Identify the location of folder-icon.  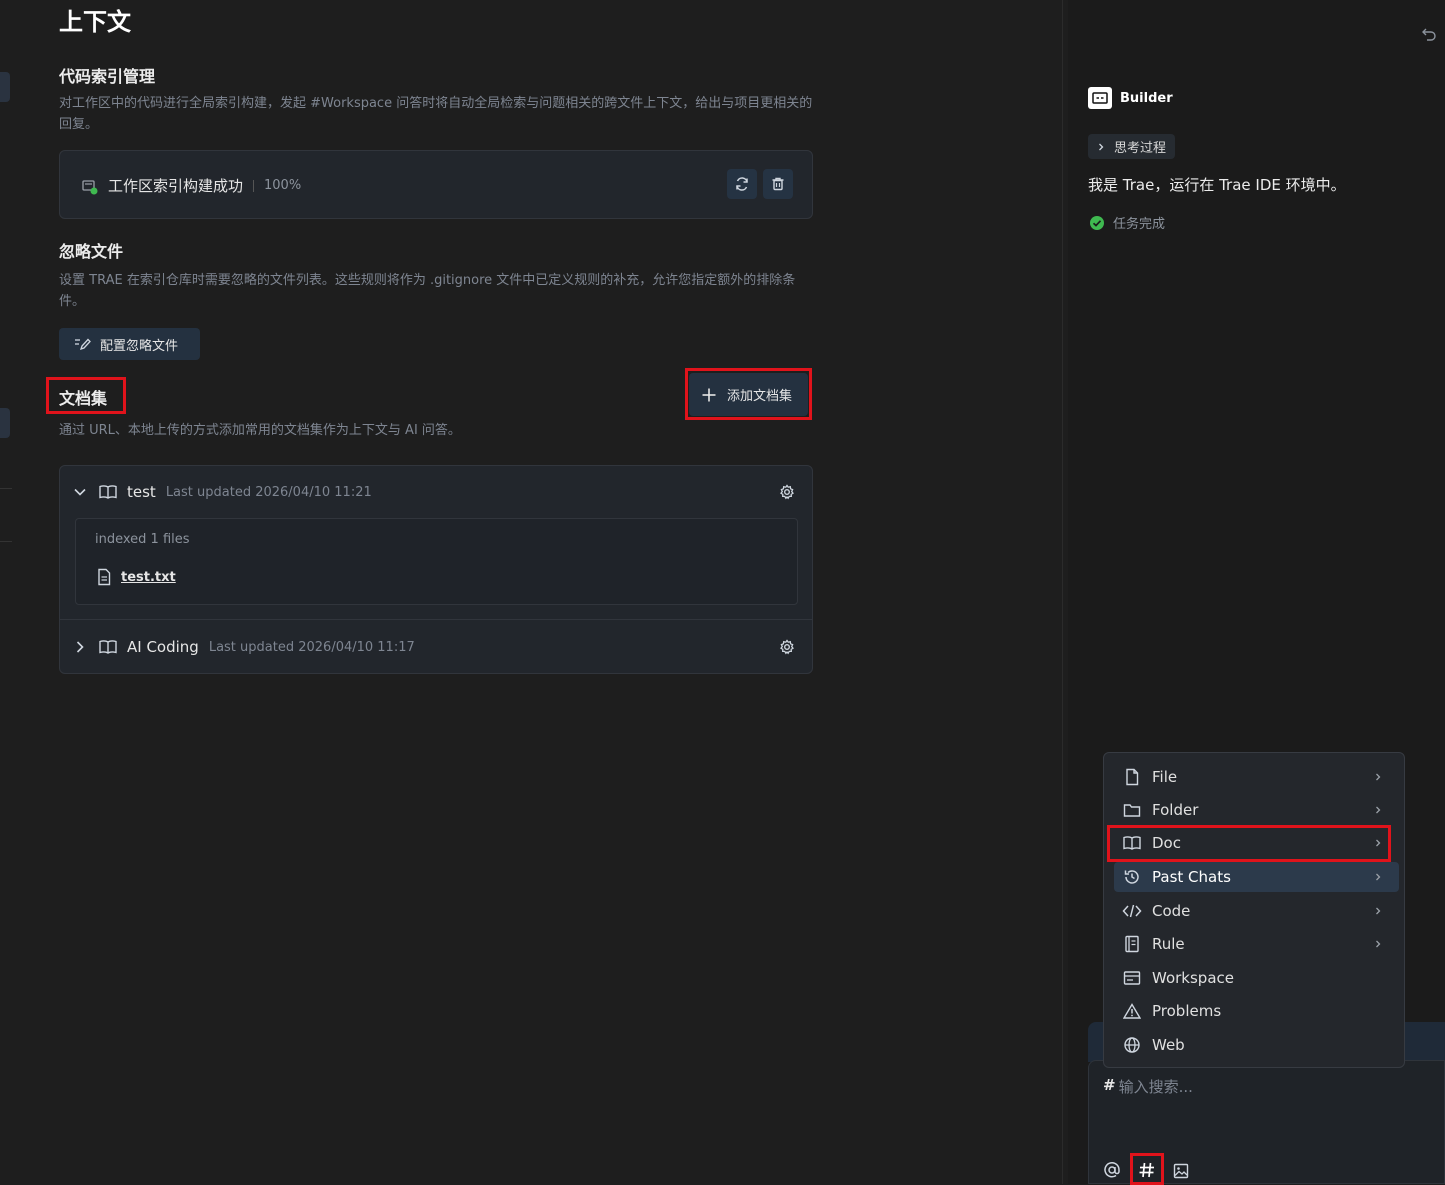
(1132, 810).